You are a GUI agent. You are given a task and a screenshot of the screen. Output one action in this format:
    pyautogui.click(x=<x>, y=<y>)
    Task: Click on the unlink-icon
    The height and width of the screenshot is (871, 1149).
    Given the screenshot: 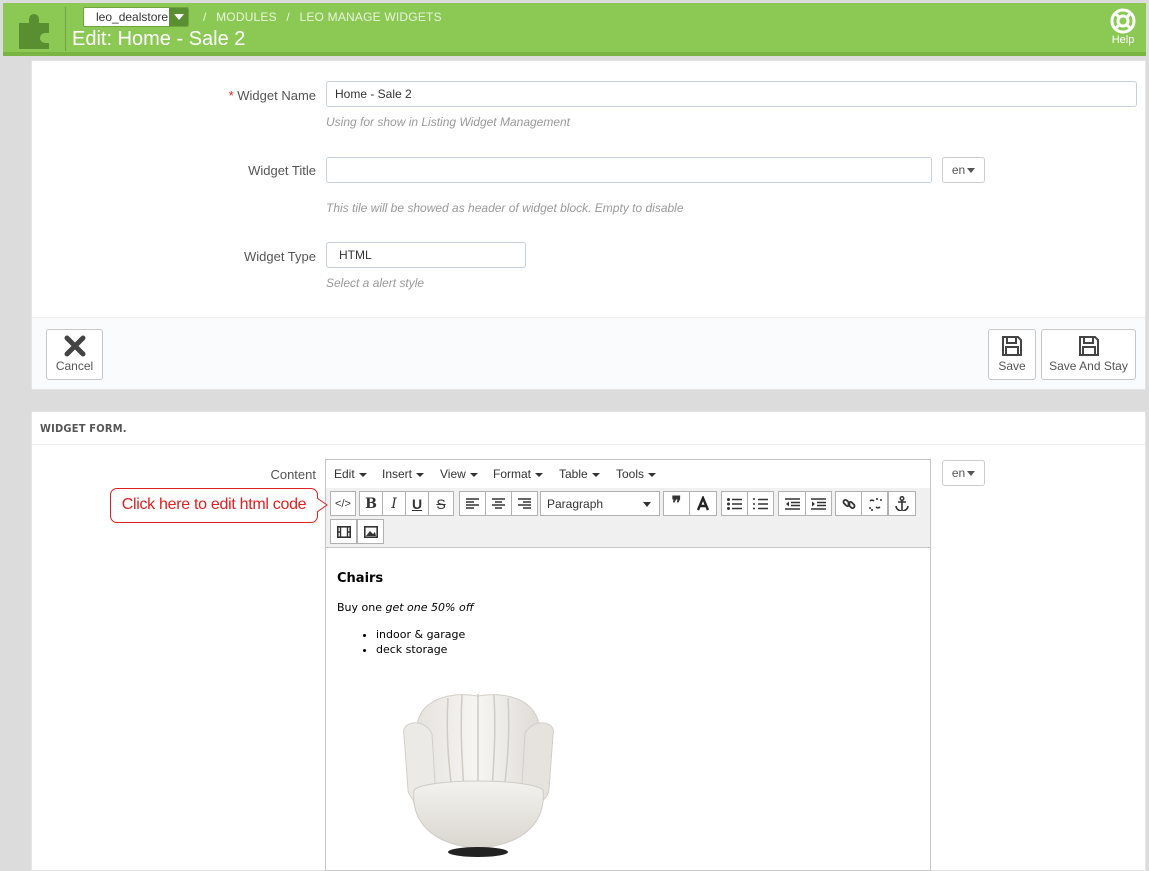 What is the action you would take?
    pyautogui.click(x=875, y=504)
    